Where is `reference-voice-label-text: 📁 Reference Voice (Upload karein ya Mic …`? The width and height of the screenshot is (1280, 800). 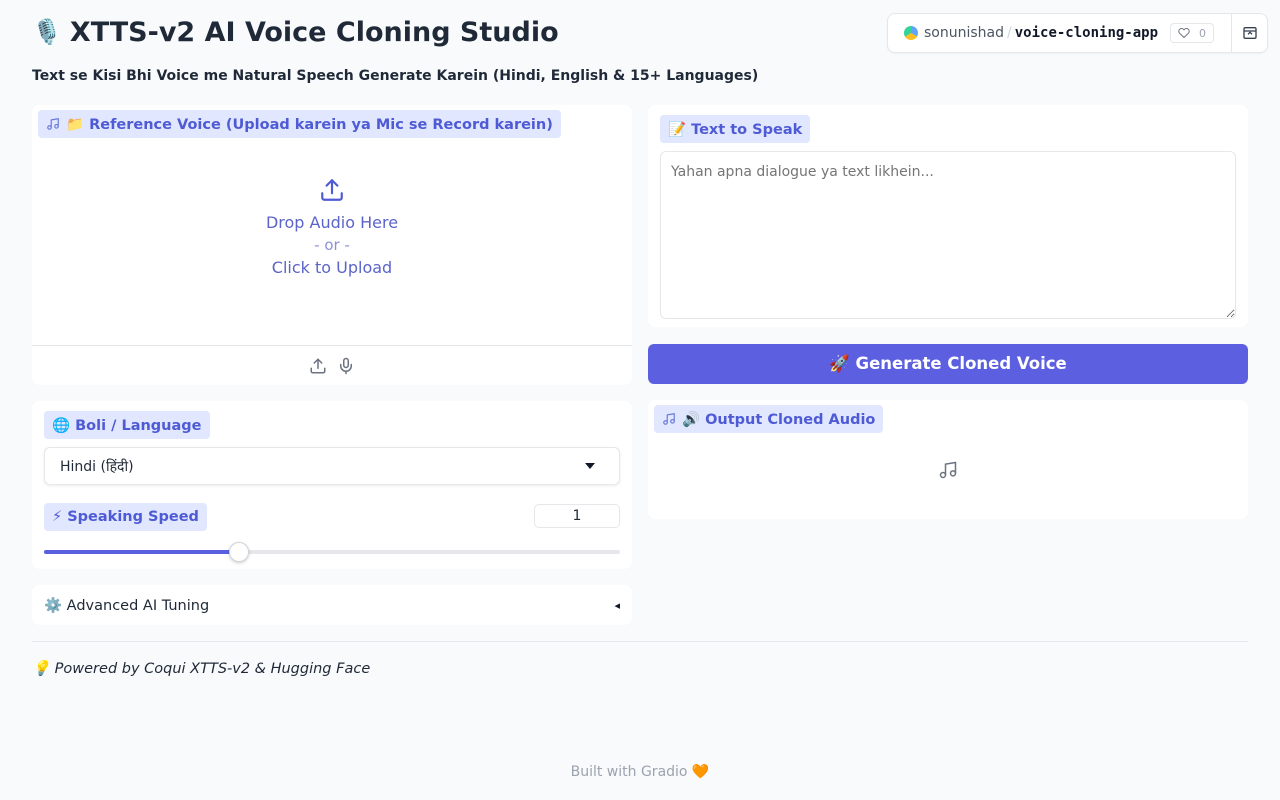 reference-voice-label-text: 📁 Reference Voice (Upload karein ya Mic … is located at coordinates (309, 124).